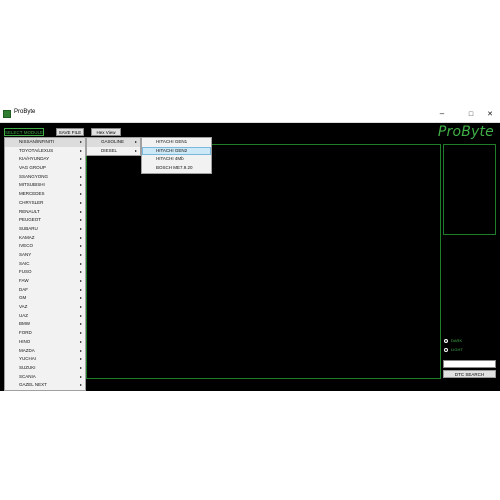 The image size is (500, 500). I want to click on radio-dot-selected, so click(446, 340).